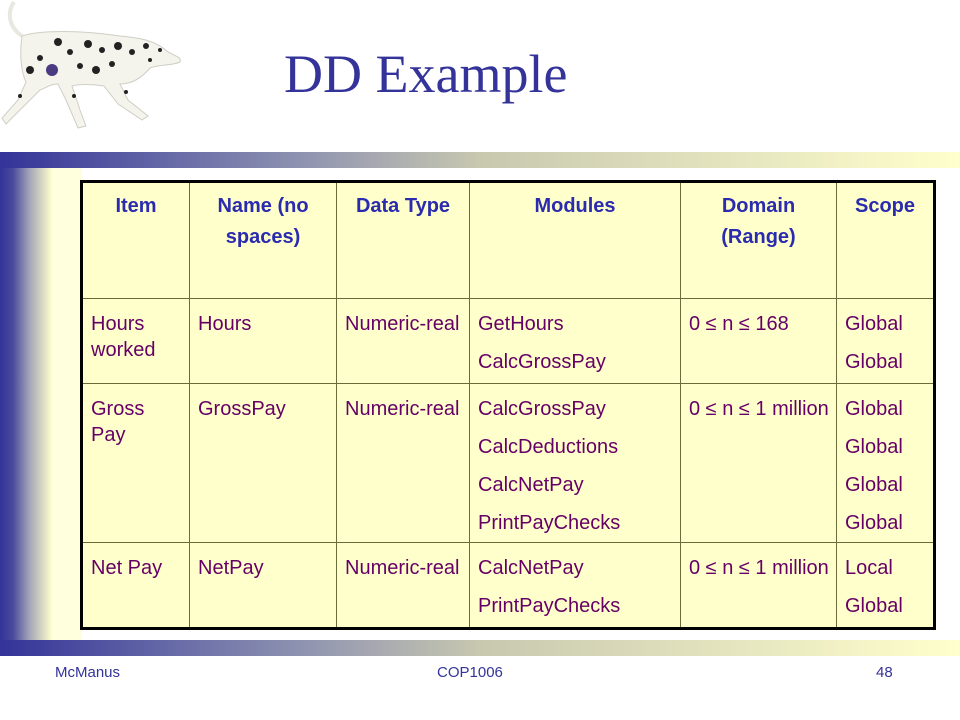 The image size is (960, 720). What do you see at coordinates (263, 463) in the screenshot?
I see `cell-name: GrossPay` at bounding box center [263, 463].